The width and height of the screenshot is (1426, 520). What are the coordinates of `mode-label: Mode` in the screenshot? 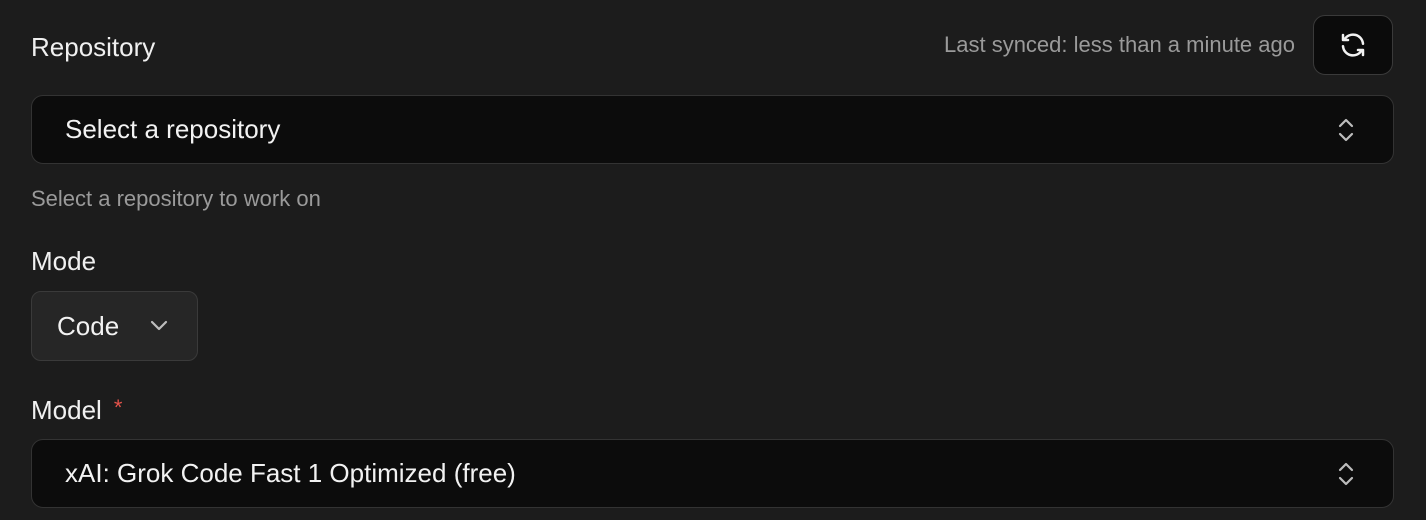 It's located at (64, 261).